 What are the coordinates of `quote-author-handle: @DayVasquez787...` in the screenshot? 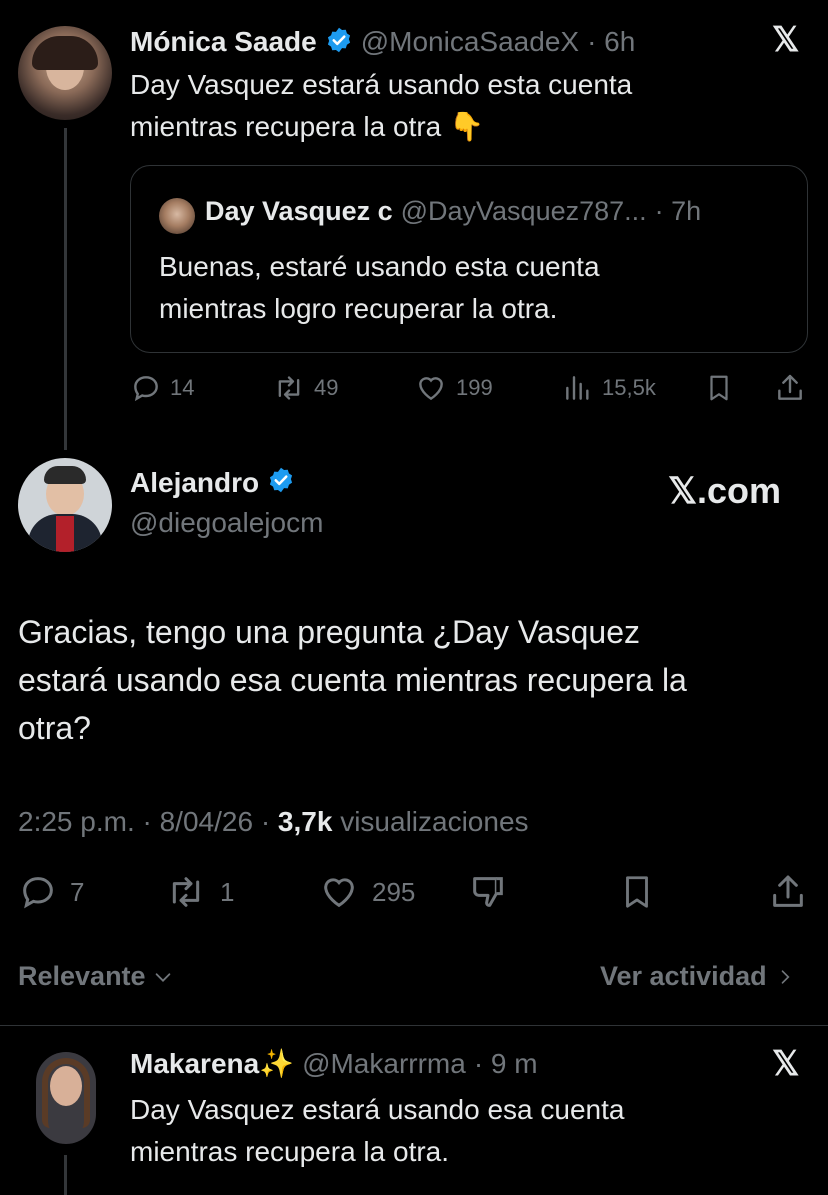 It's located at (523, 211).